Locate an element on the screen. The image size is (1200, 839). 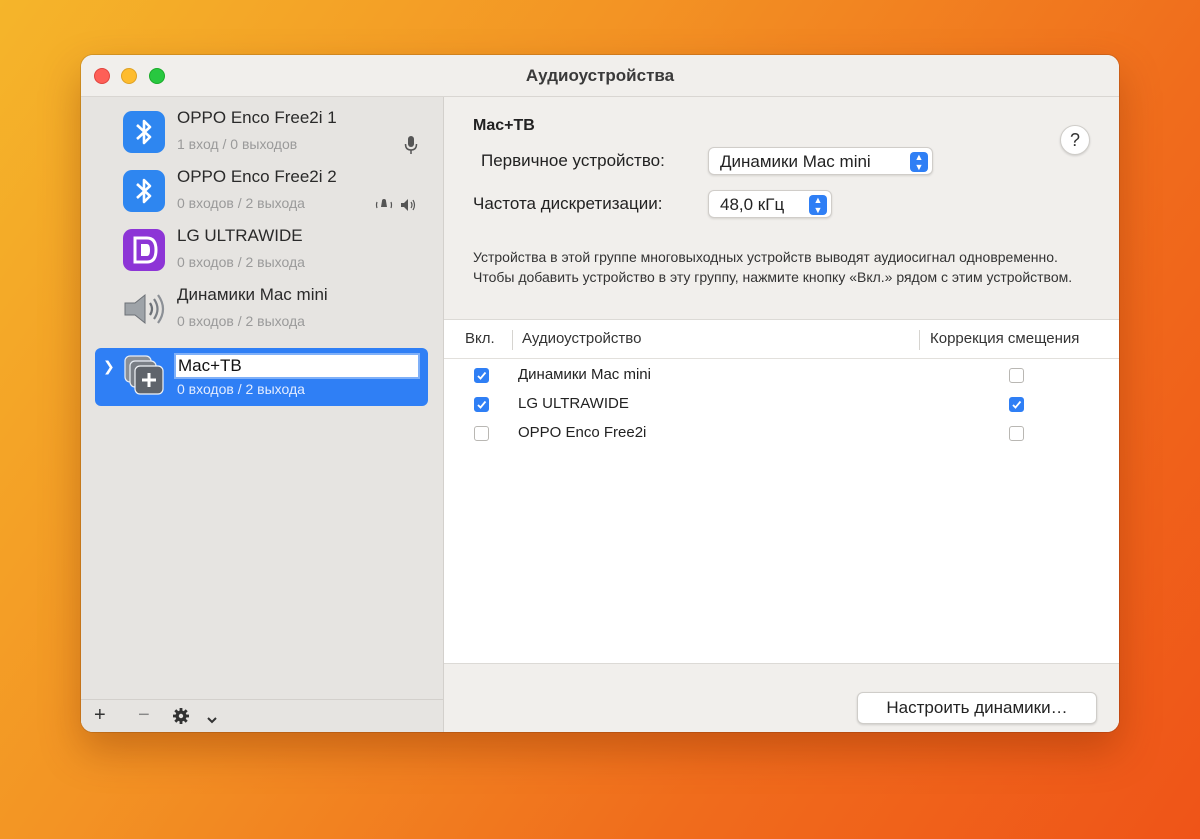
remove-device-button: − is located at coordinates (144, 715).